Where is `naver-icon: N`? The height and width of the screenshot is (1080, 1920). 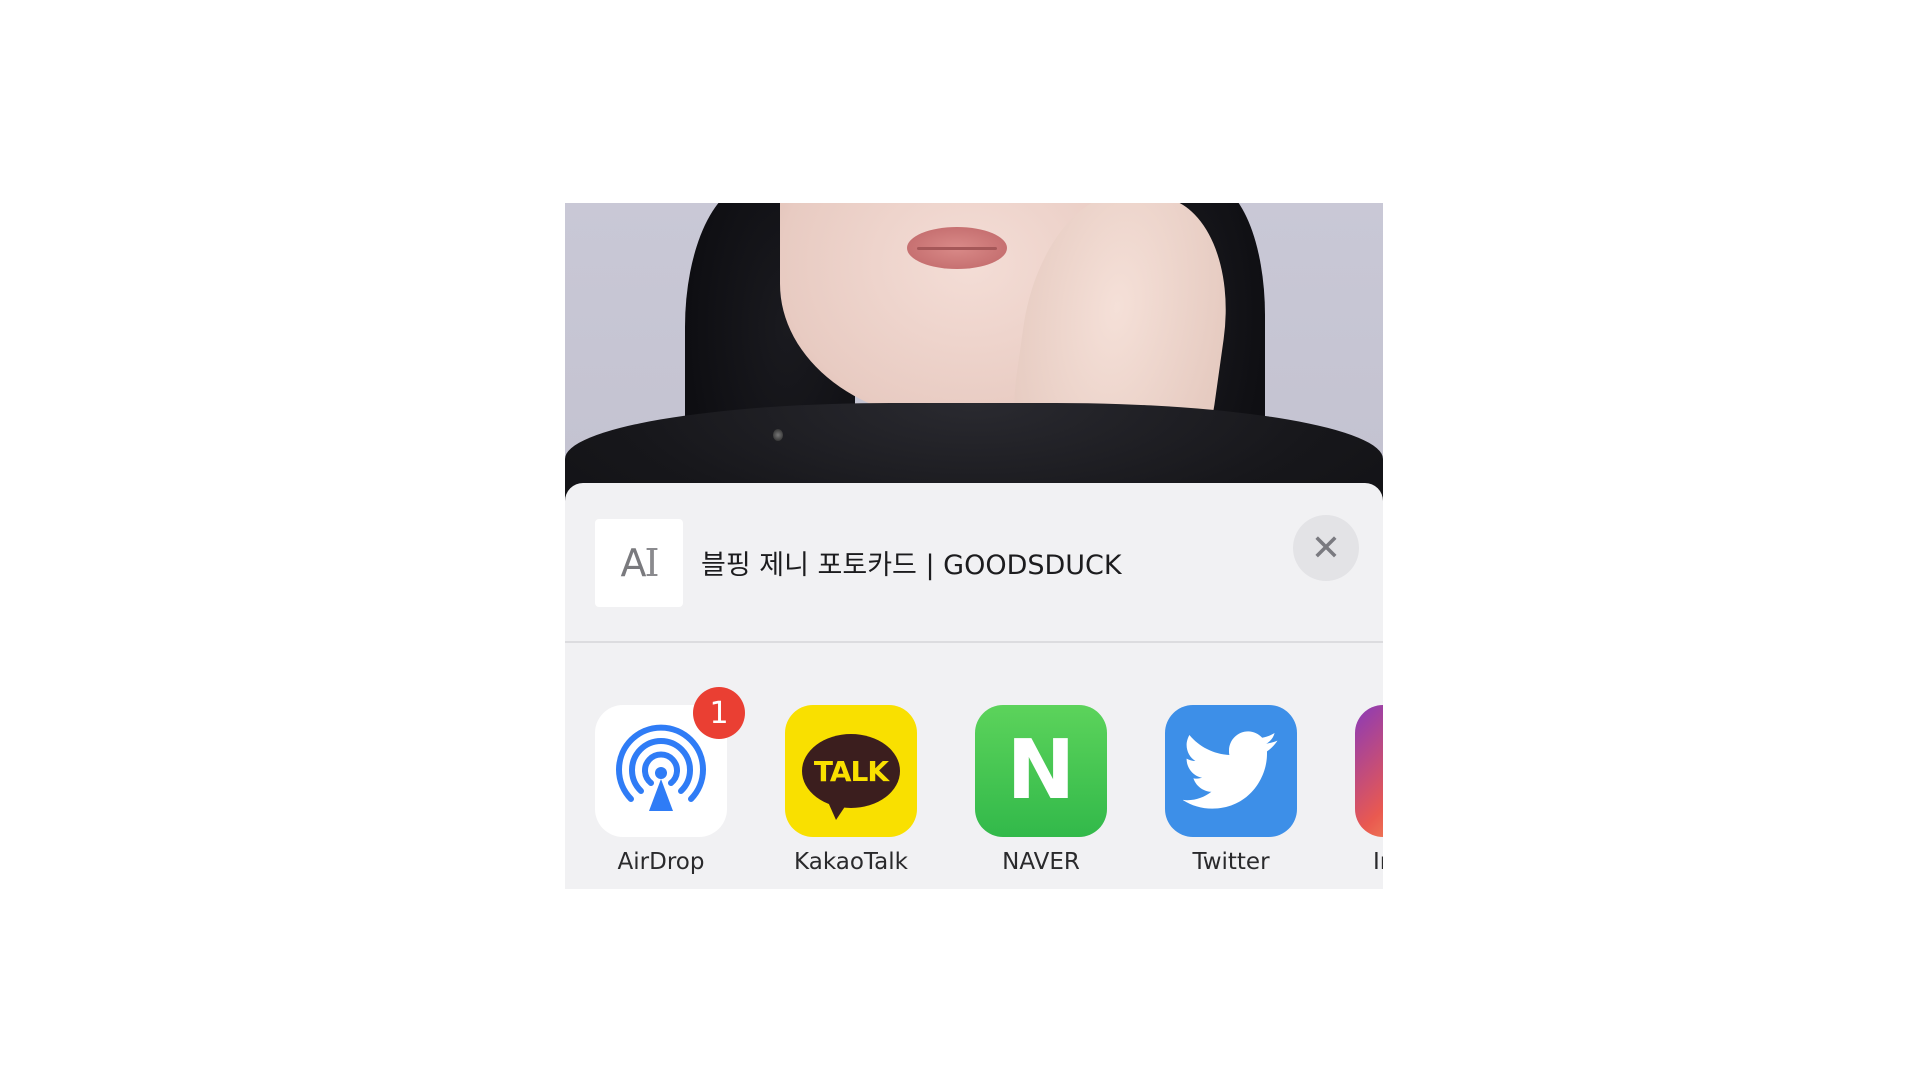 naver-icon: N is located at coordinates (1041, 771).